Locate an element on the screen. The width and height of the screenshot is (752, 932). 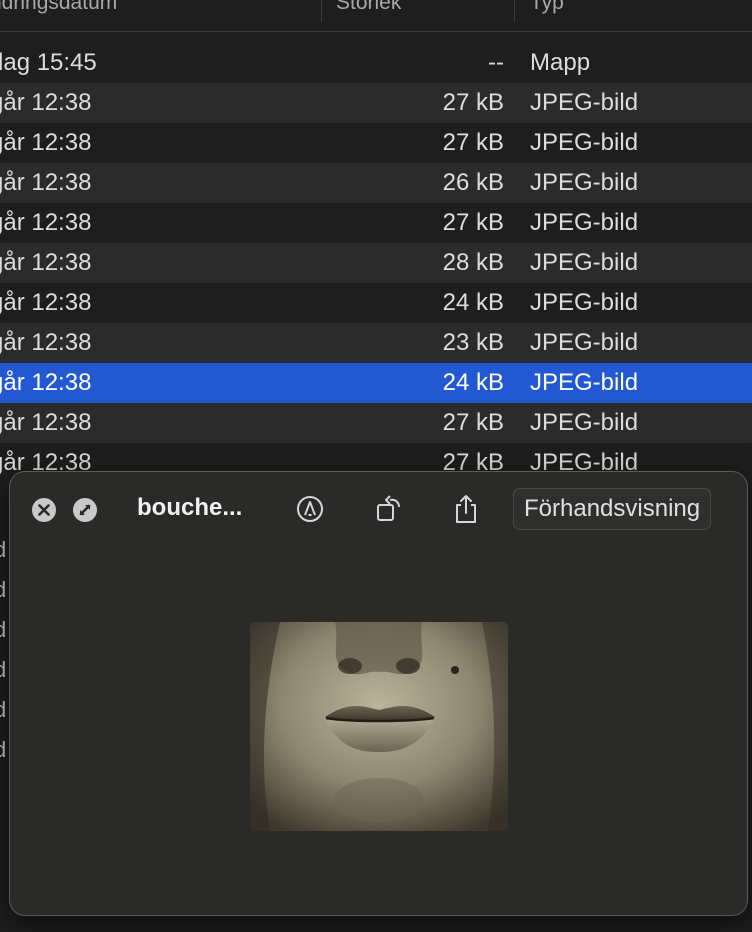
file-size: 26 kB is located at coordinates (473, 182).